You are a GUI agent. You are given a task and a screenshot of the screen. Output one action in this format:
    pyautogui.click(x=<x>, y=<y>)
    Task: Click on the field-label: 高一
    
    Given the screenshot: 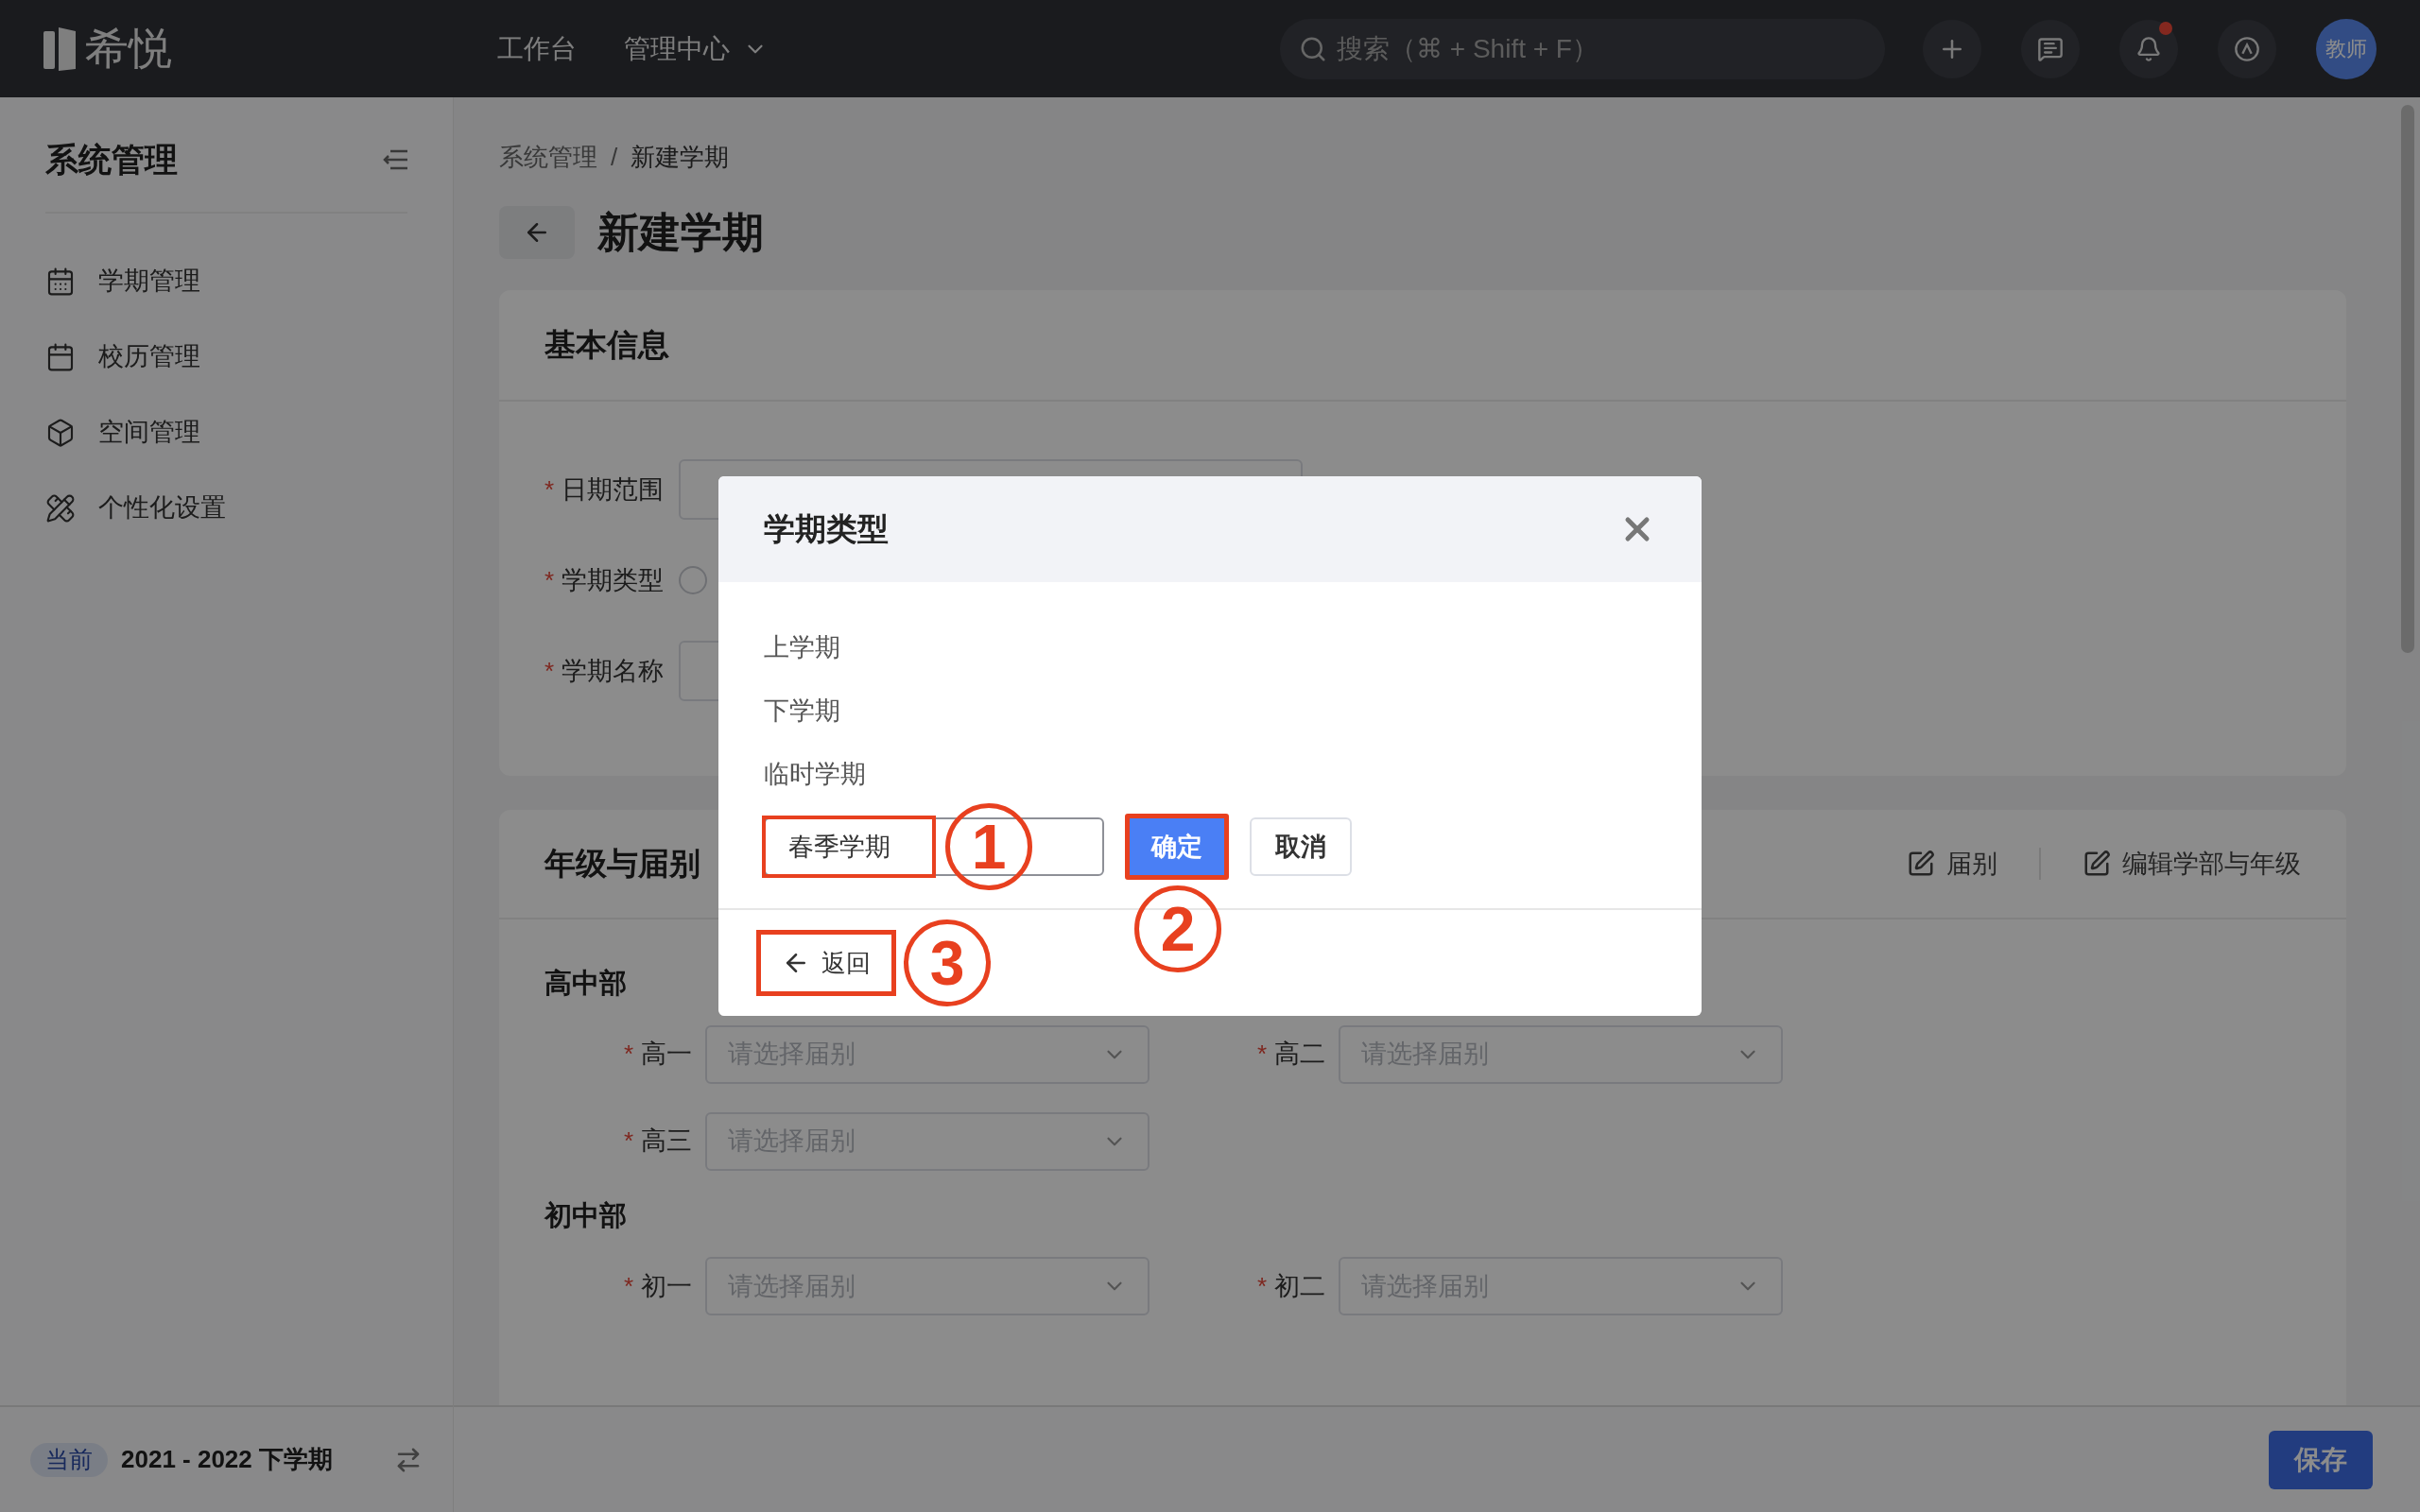 What is the action you would take?
    pyautogui.click(x=666, y=1055)
    